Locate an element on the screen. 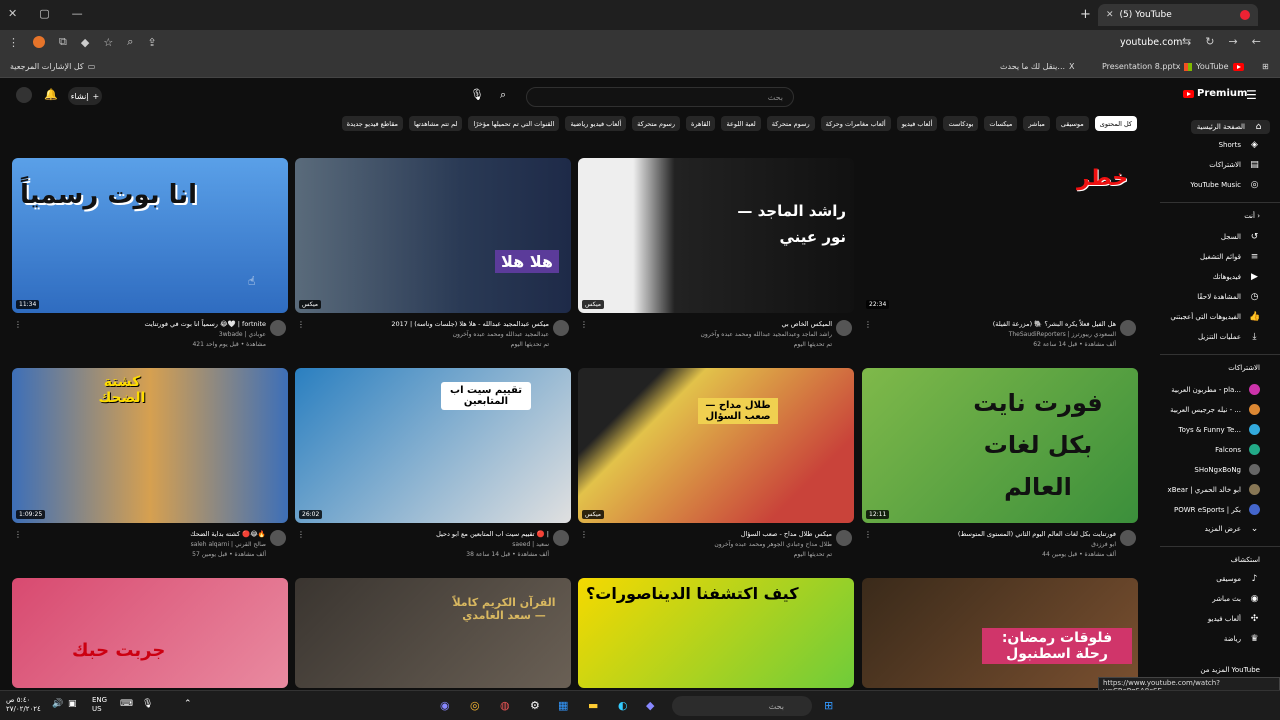 The width and height of the screenshot is (1280, 720). bookmark-youtube: YouTube is located at coordinates (1220, 66).